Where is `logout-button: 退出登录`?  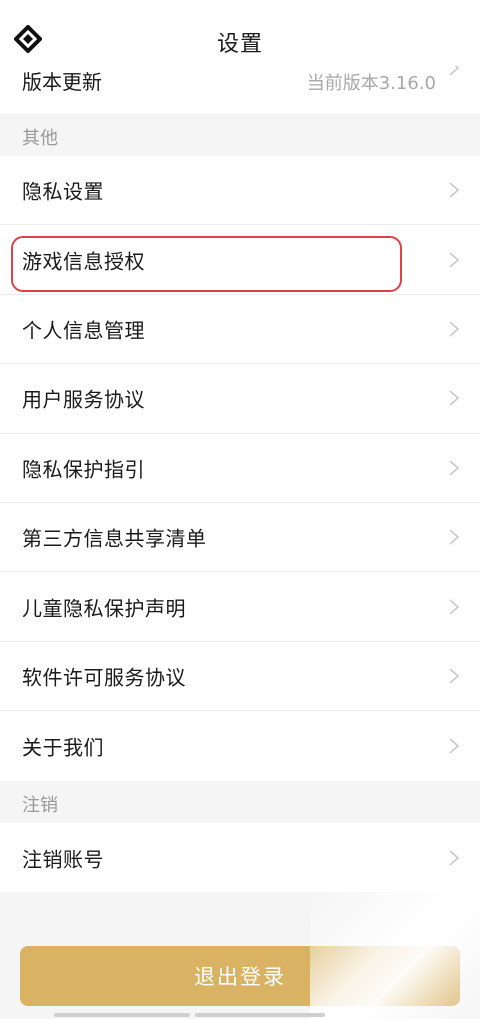
logout-button: 退出登录 is located at coordinates (240, 976).